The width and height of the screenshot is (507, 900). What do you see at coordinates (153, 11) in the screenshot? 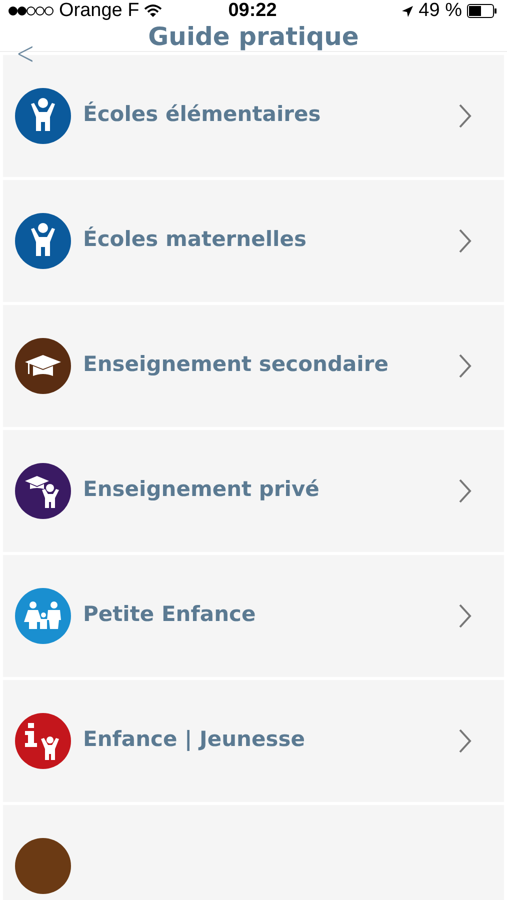
I see `wifi-icon` at bounding box center [153, 11].